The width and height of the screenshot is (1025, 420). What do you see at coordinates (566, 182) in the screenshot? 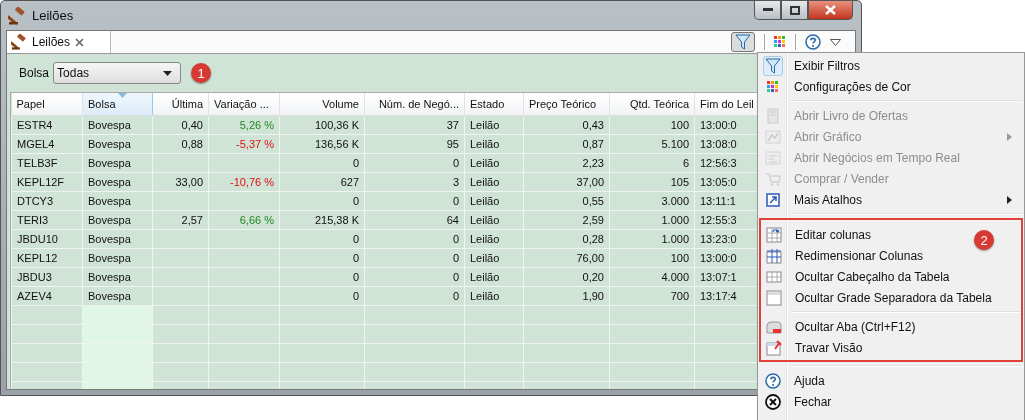
I see `table-cell: 37,00` at bounding box center [566, 182].